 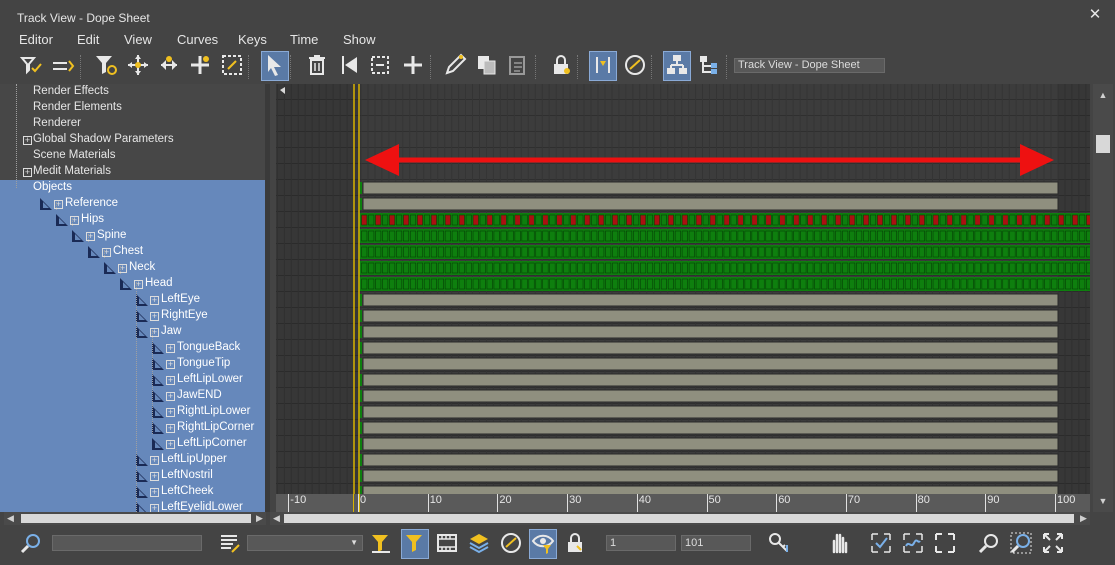 What do you see at coordinates (1053, 544) in the screenshot?
I see `fit-button` at bounding box center [1053, 544].